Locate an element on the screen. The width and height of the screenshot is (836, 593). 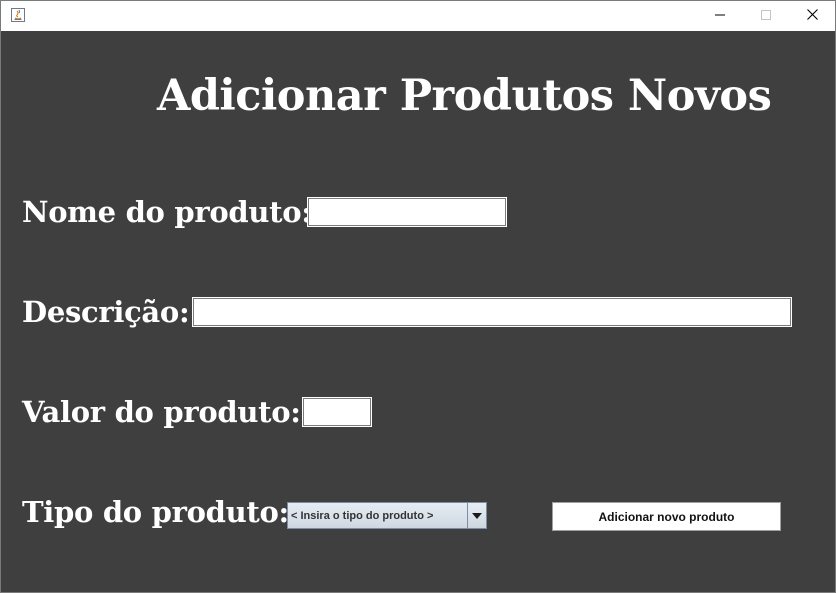
price-input is located at coordinates (337, 412).